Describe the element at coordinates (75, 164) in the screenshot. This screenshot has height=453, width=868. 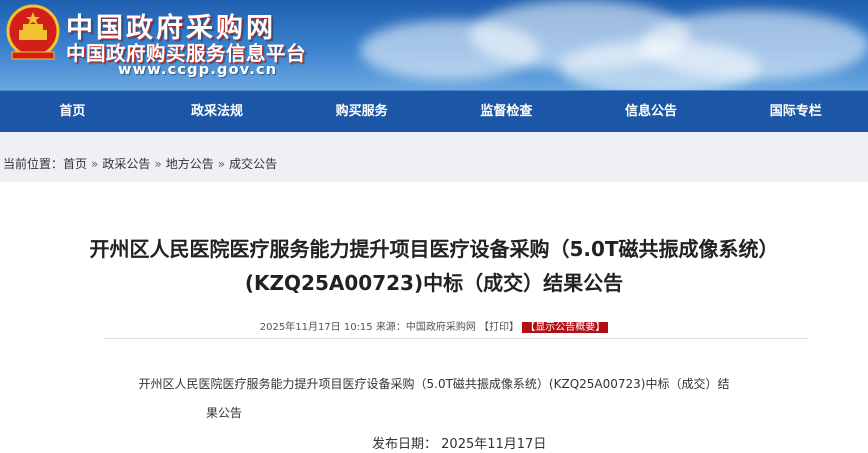
I see `breadcrumb-home: 首页` at that location.